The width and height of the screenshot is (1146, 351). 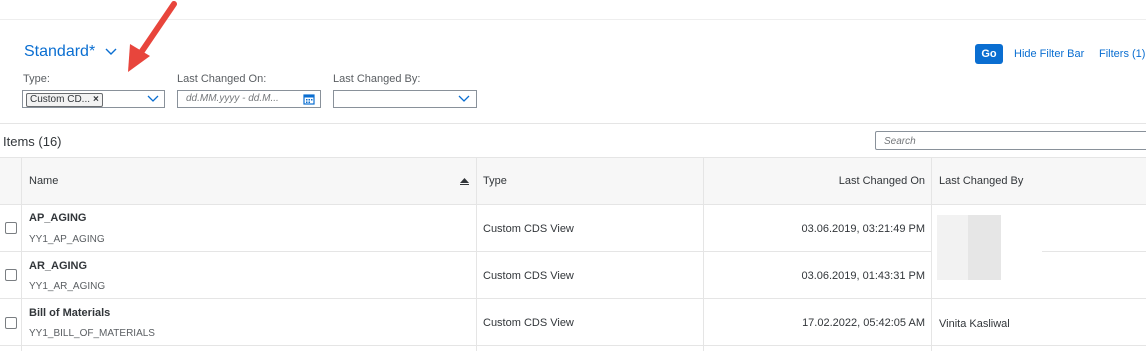 I want to click on redacted-area, so click(x=987, y=251).